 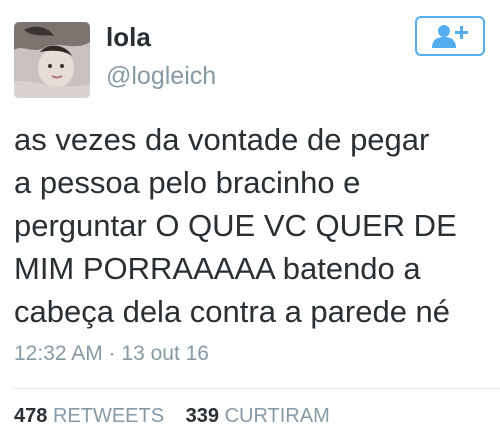 I want to click on likes-count: 339, so click(x=202, y=416).